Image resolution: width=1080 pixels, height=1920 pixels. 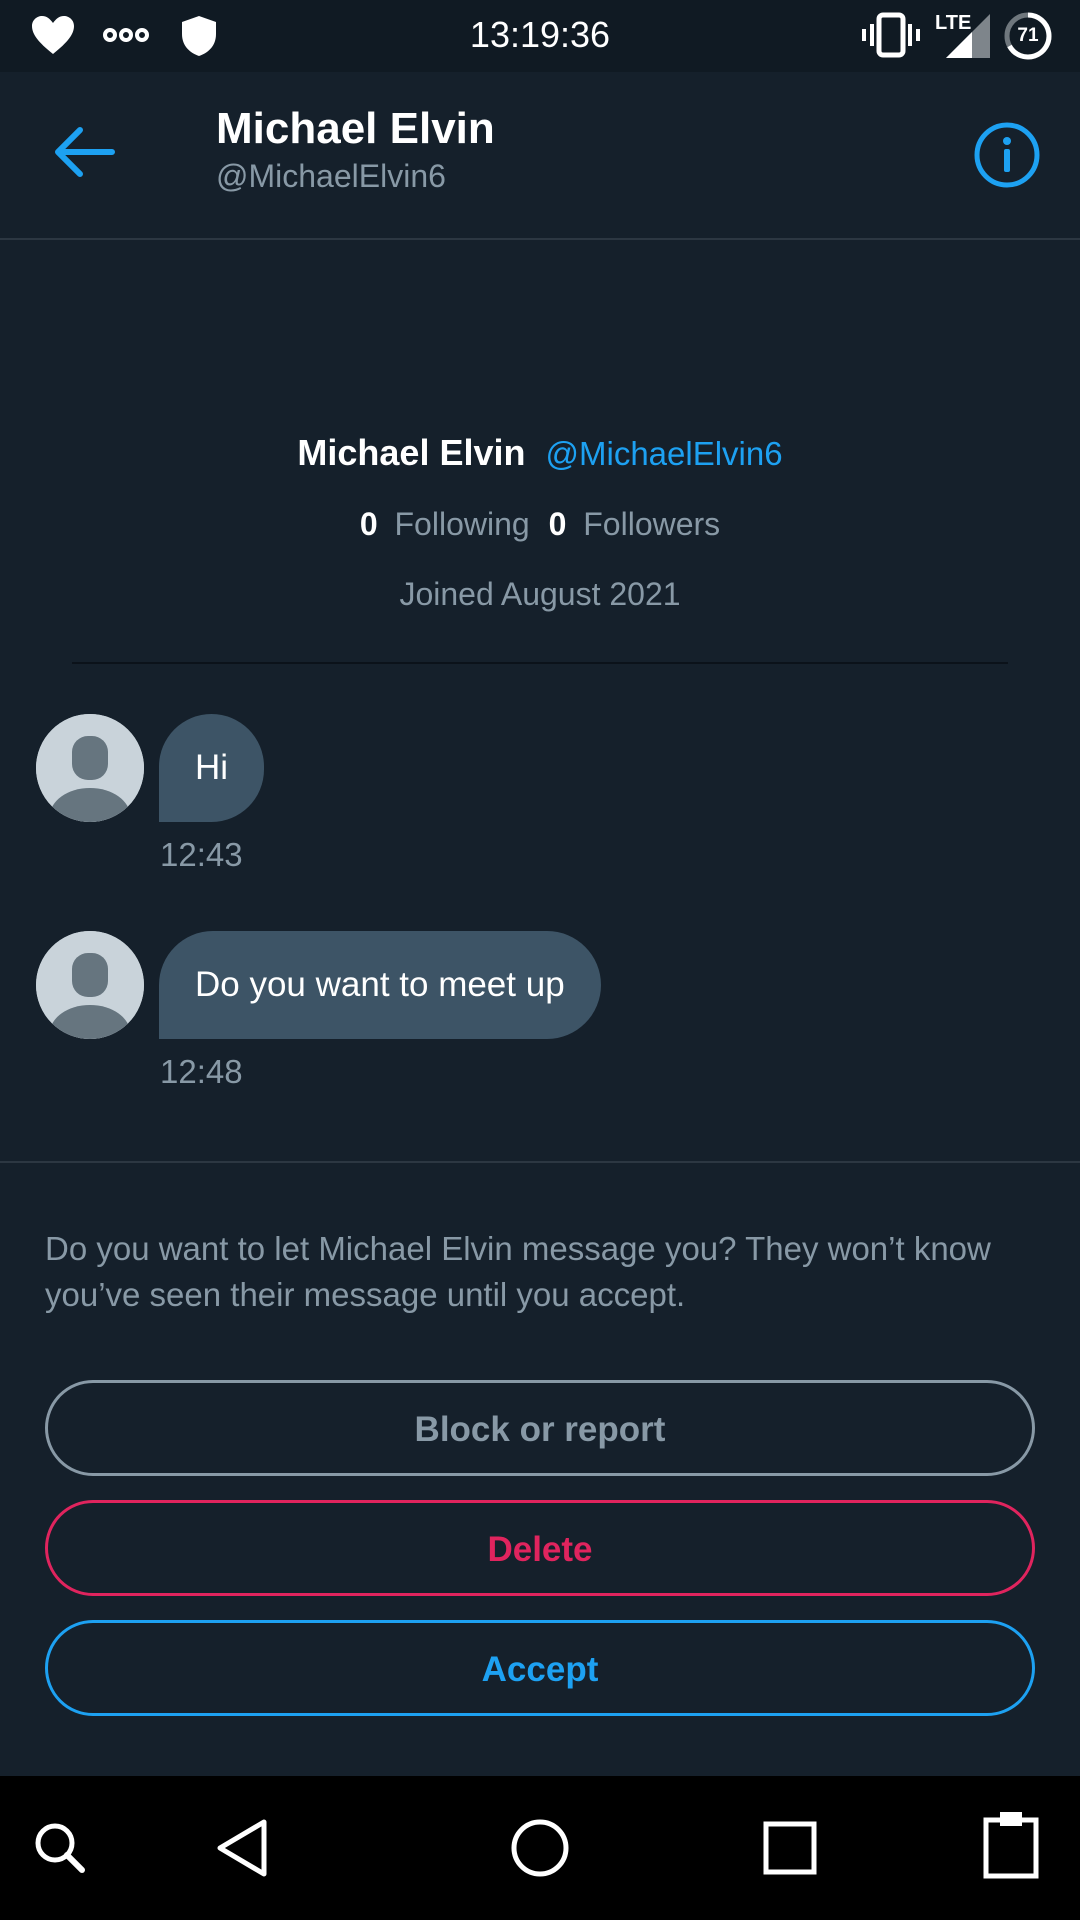 What do you see at coordinates (201, 1071) in the screenshot?
I see `message-time: 12:48` at bounding box center [201, 1071].